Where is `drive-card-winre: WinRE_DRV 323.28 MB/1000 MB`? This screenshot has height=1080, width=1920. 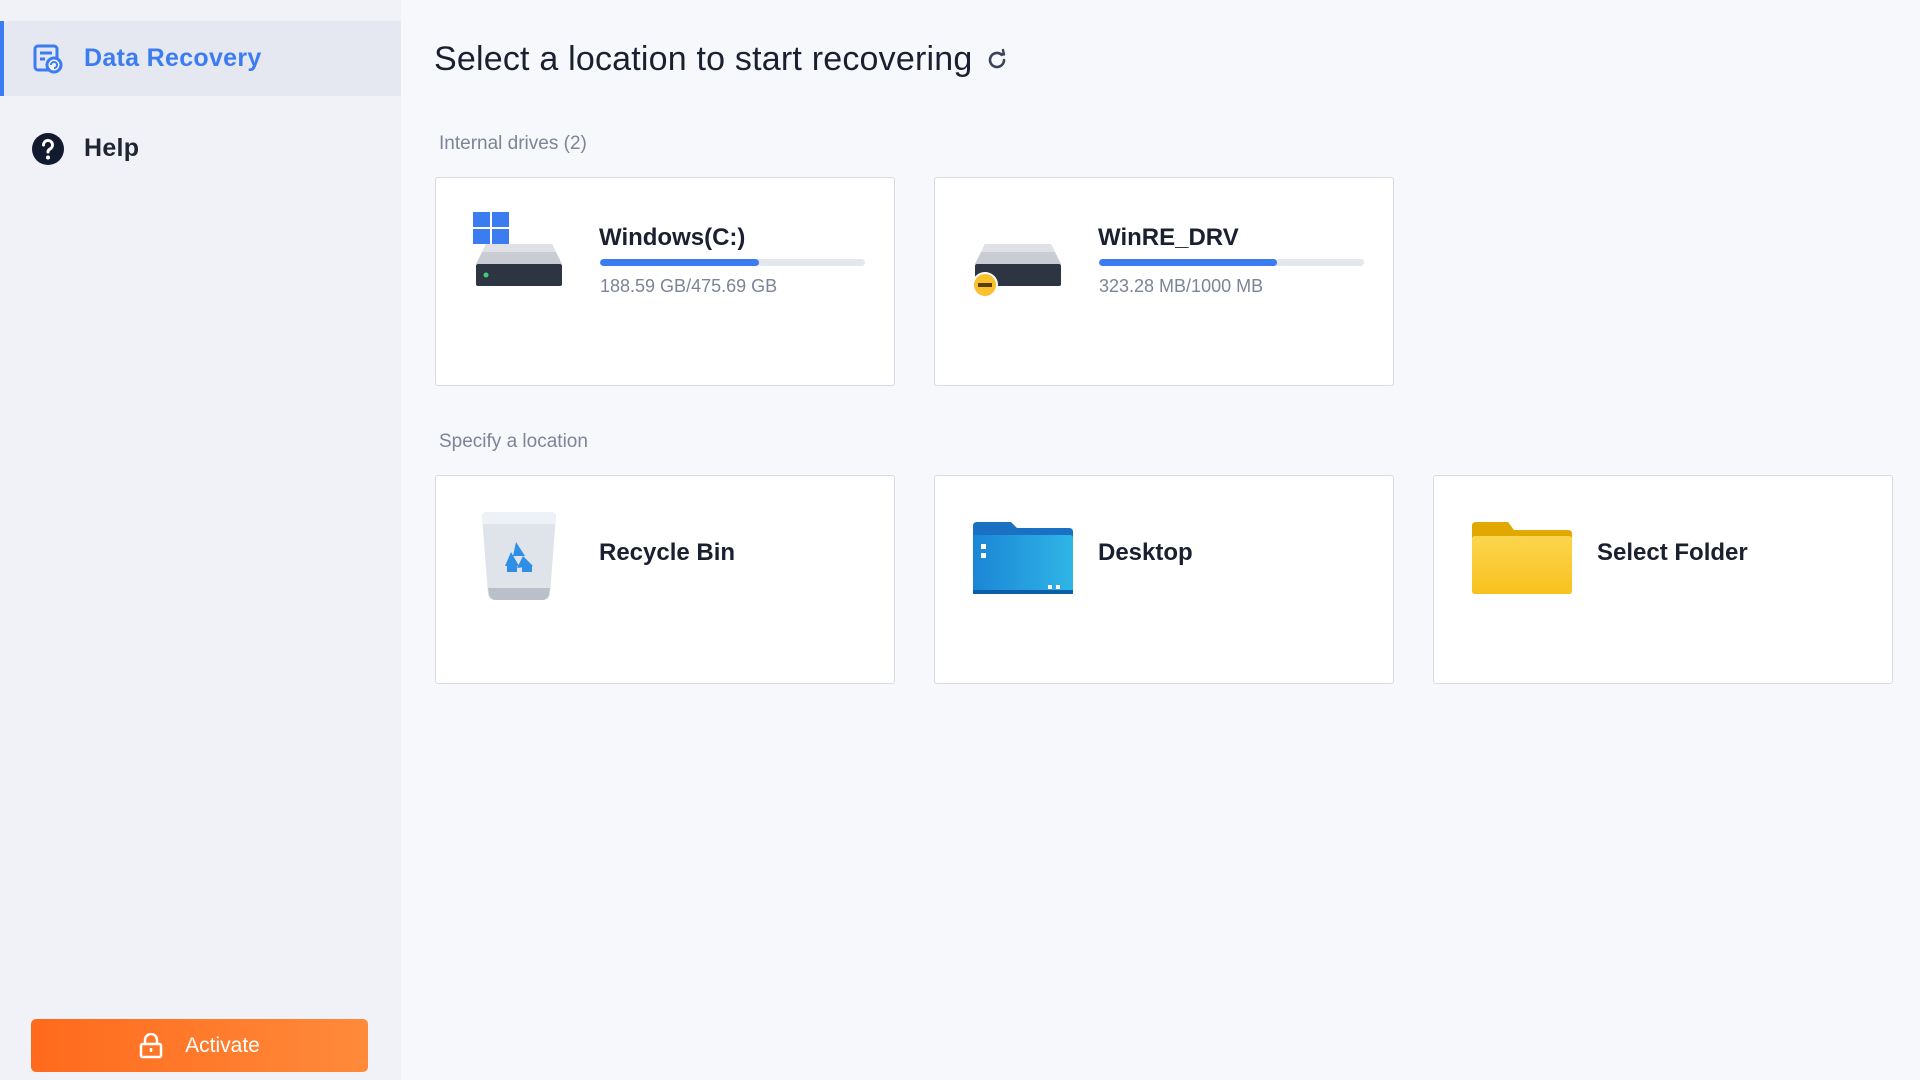
drive-card-winre: WinRE_DRV 323.28 MB/1000 MB is located at coordinates (1164, 281).